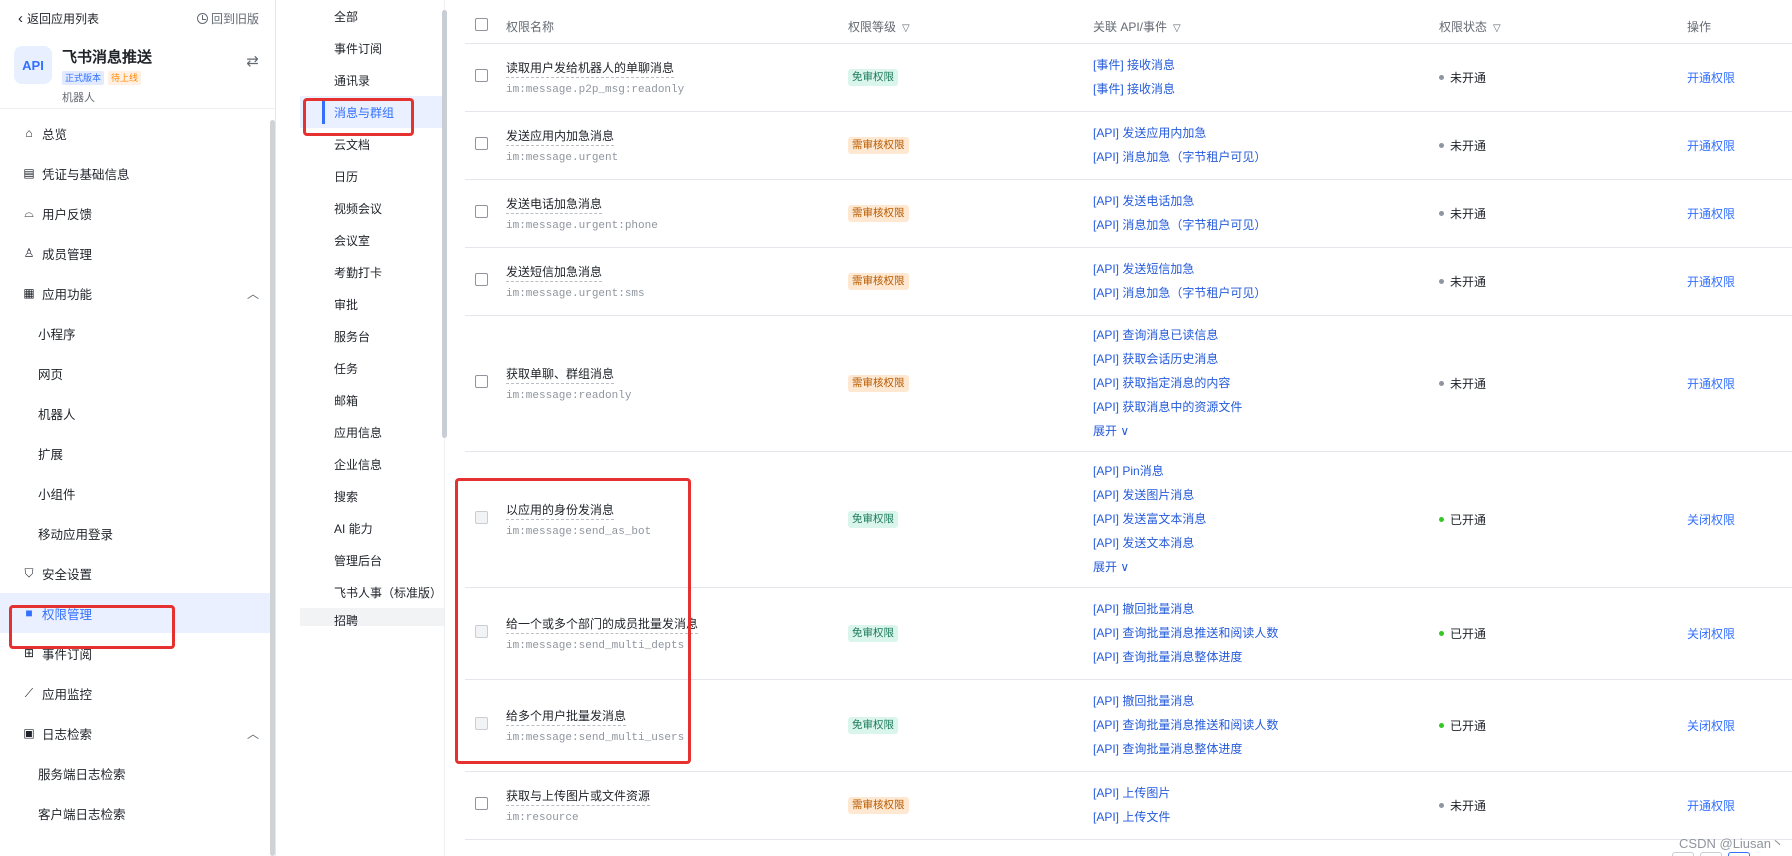 This screenshot has height=856, width=1792. What do you see at coordinates (372, 560) in the screenshot?
I see `category-item: 管理后台` at bounding box center [372, 560].